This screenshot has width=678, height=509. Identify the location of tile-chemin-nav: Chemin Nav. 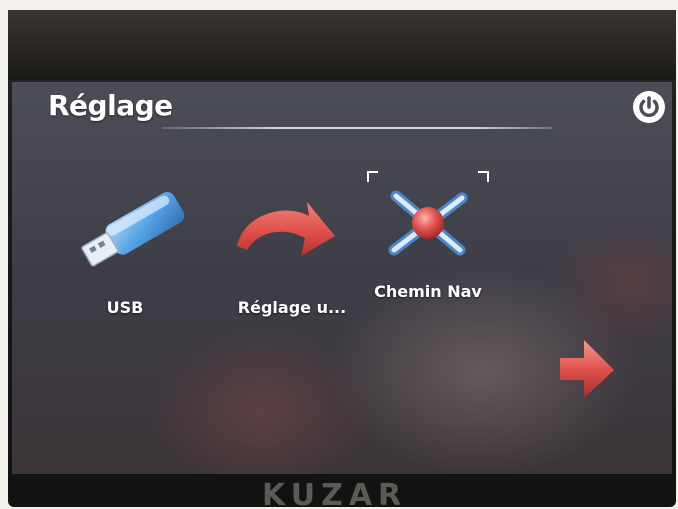
(428, 248).